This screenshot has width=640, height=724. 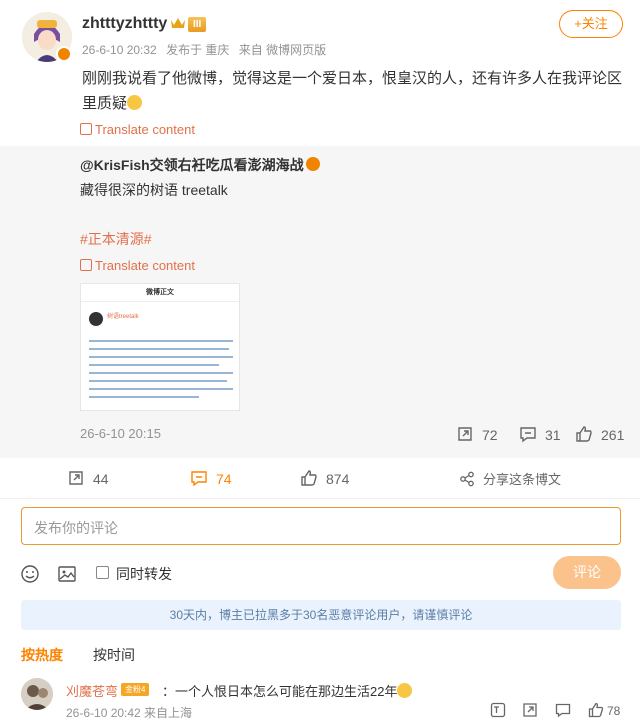 I want to click on repost-translate-link: Translate content, so click(x=137, y=265).